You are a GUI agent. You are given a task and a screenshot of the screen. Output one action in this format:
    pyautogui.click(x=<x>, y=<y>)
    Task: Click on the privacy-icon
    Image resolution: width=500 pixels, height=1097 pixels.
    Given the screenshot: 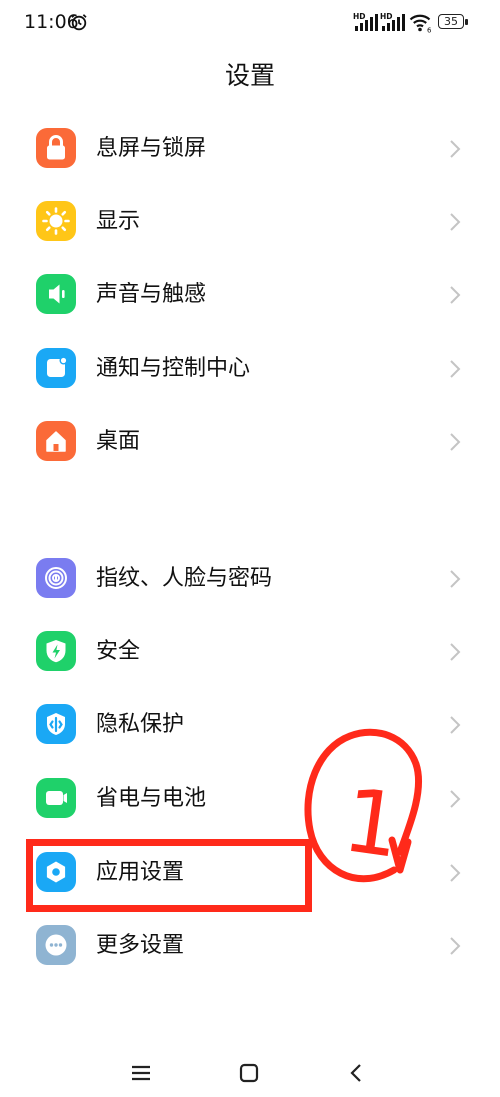 What is the action you would take?
    pyautogui.click(x=56, y=724)
    